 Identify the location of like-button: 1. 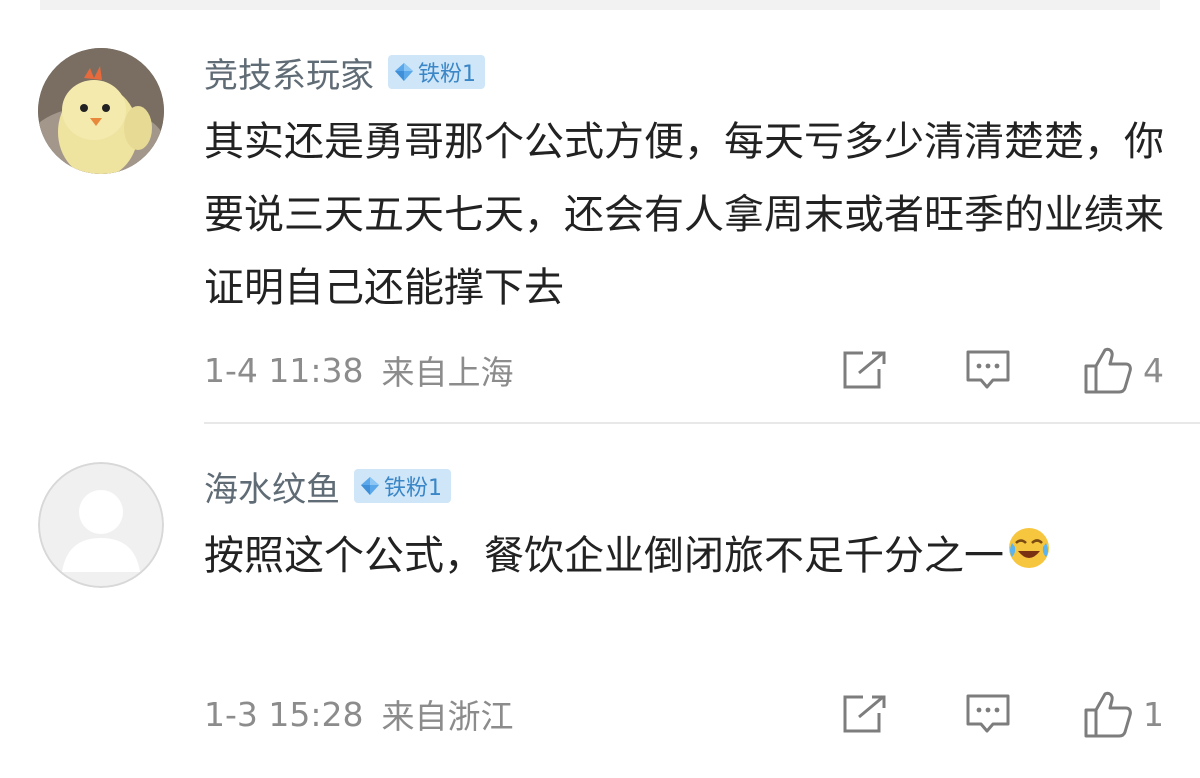
(1123, 714).